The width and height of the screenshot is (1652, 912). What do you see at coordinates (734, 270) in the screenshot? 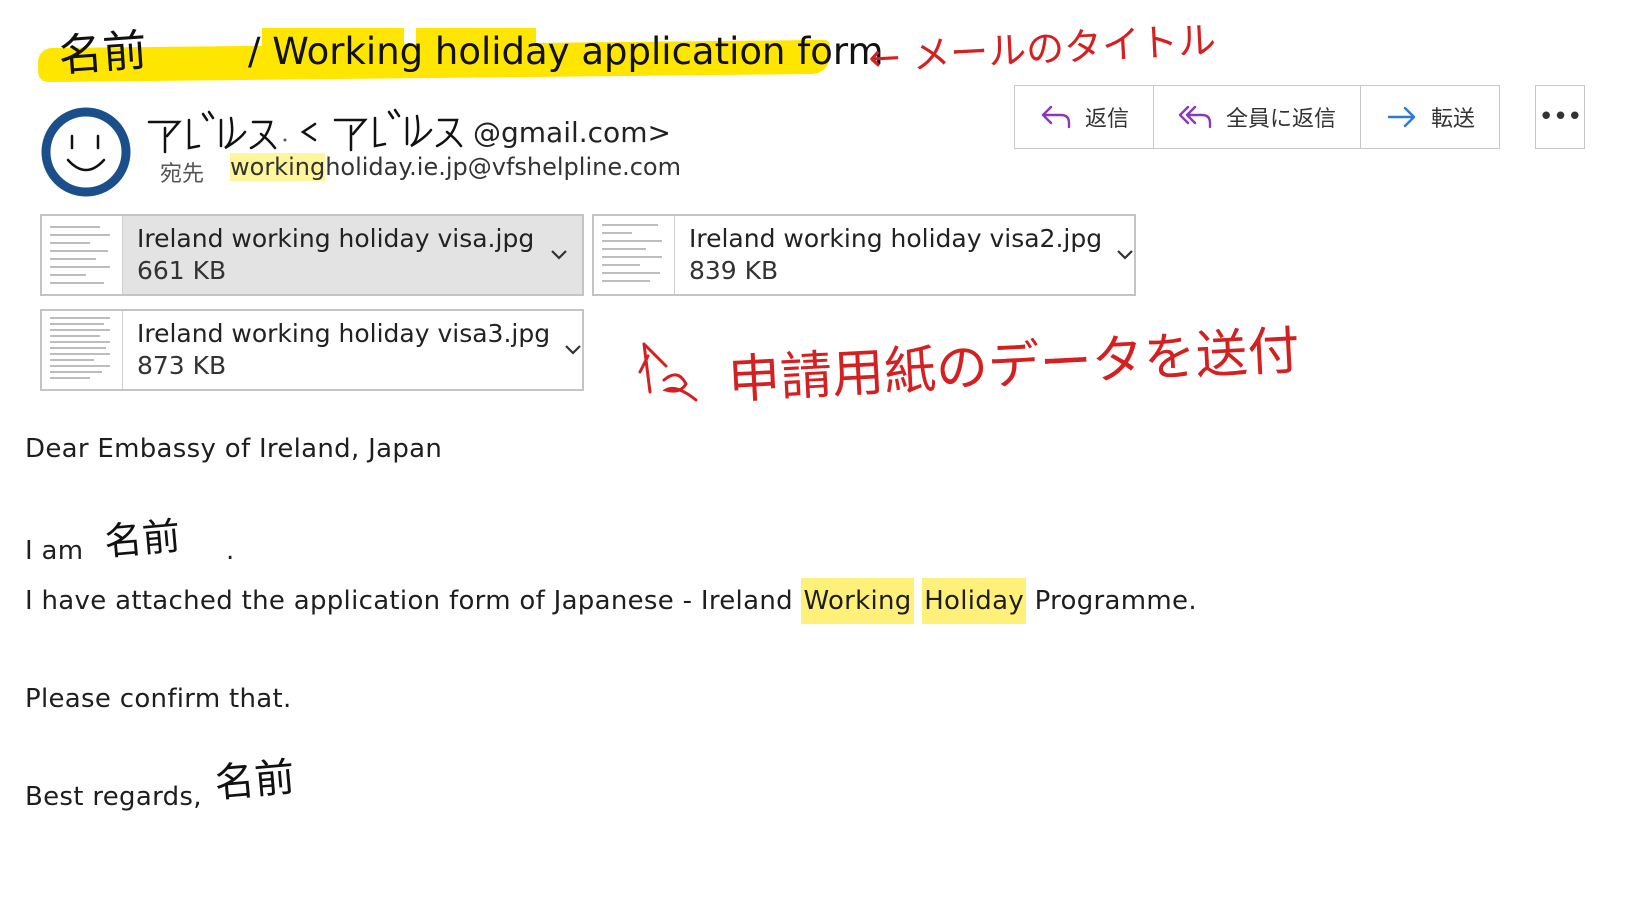
I see `attachment-size: 839 KB` at bounding box center [734, 270].